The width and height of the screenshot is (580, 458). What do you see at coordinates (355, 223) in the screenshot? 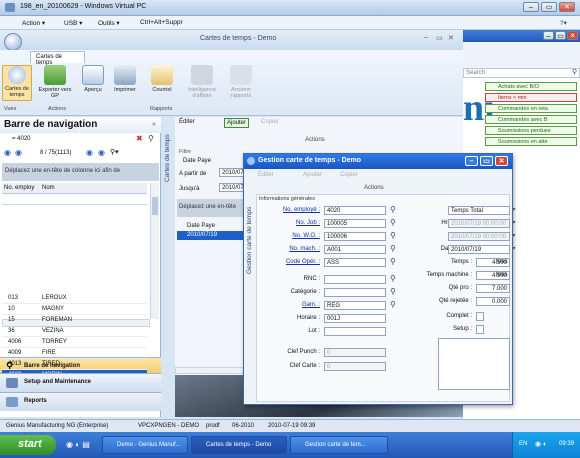
I see `left-field-input: 100005` at bounding box center [355, 223].